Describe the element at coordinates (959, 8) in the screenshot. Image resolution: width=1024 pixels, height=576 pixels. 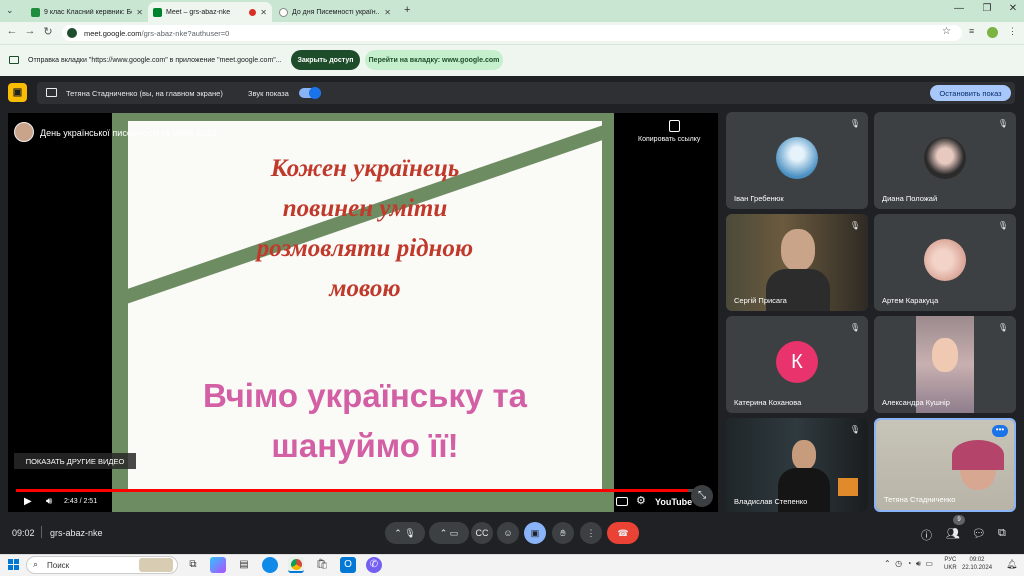
I see `minimize-icon: —` at that location.